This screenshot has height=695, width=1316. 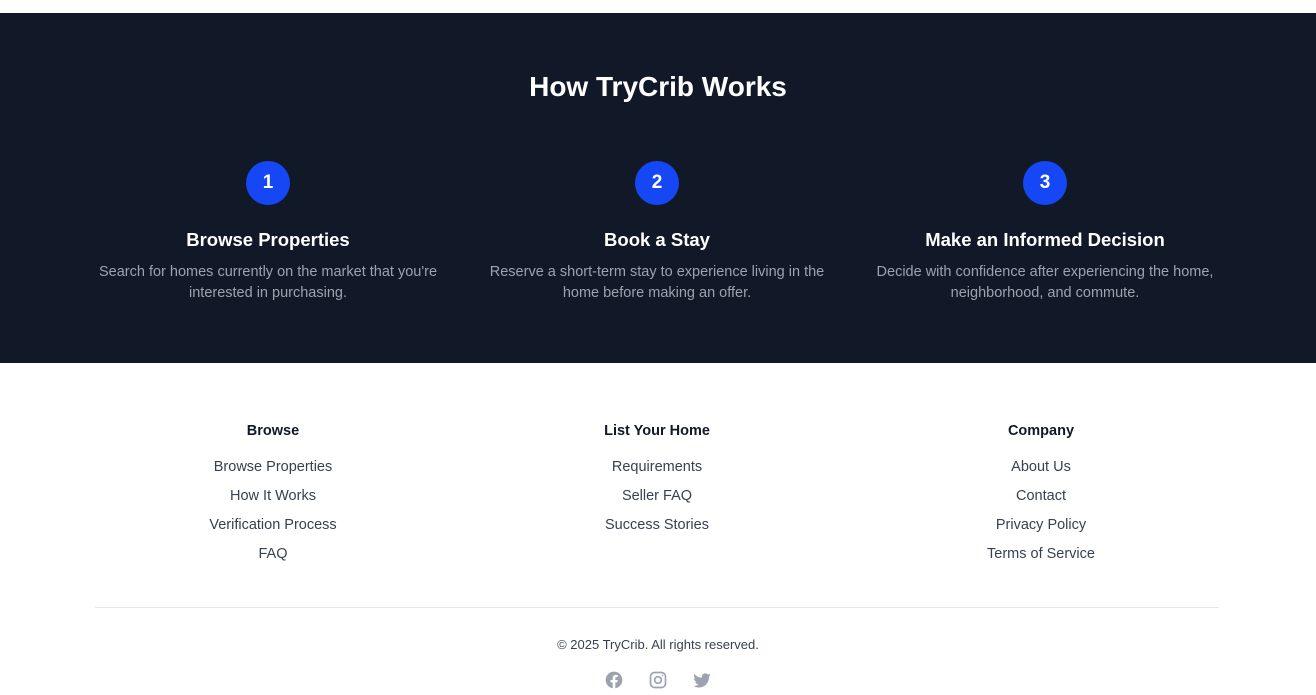 What do you see at coordinates (273, 431) in the screenshot?
I see `footer-column-title: Browse` at bounding box center [273, 431].